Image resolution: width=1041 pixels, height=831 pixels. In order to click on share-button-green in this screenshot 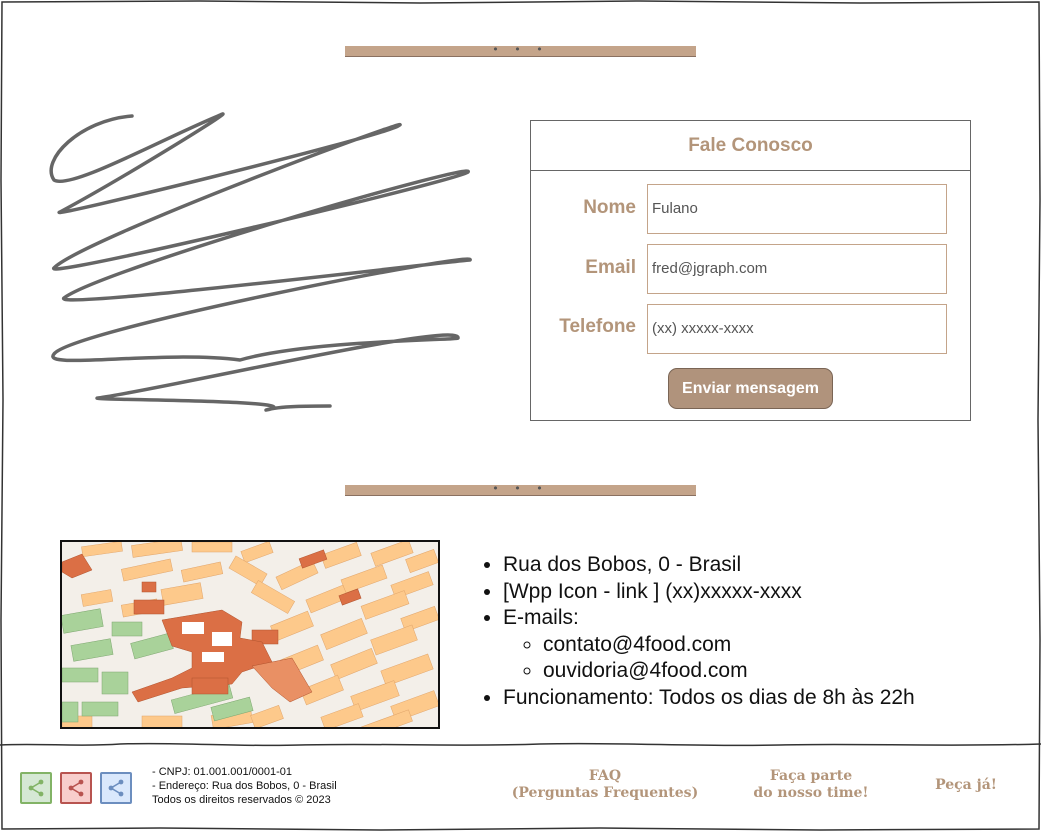, I will do `click(36, 788)`.